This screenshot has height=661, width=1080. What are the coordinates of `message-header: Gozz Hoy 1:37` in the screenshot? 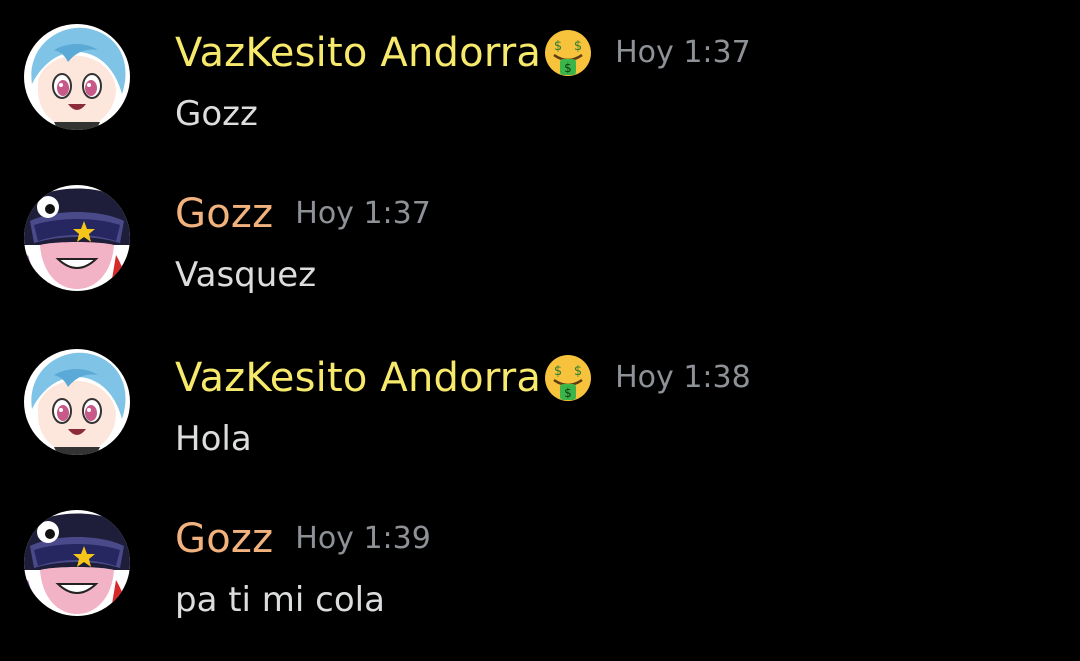 It's located at (303, 214).